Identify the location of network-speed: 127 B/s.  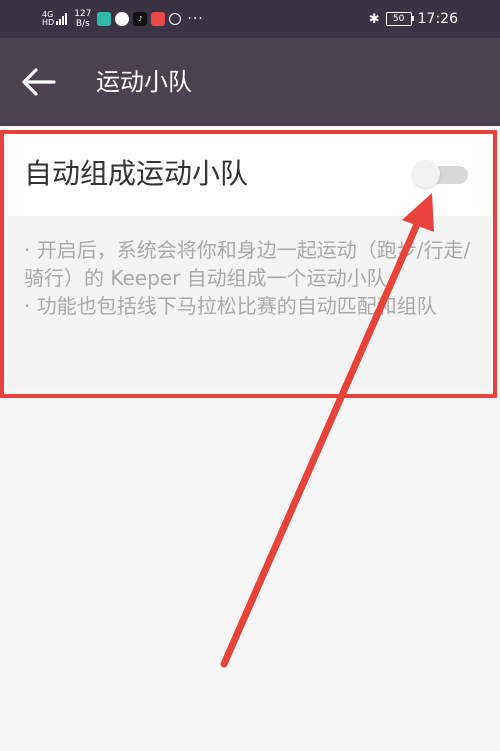
(82, 19).